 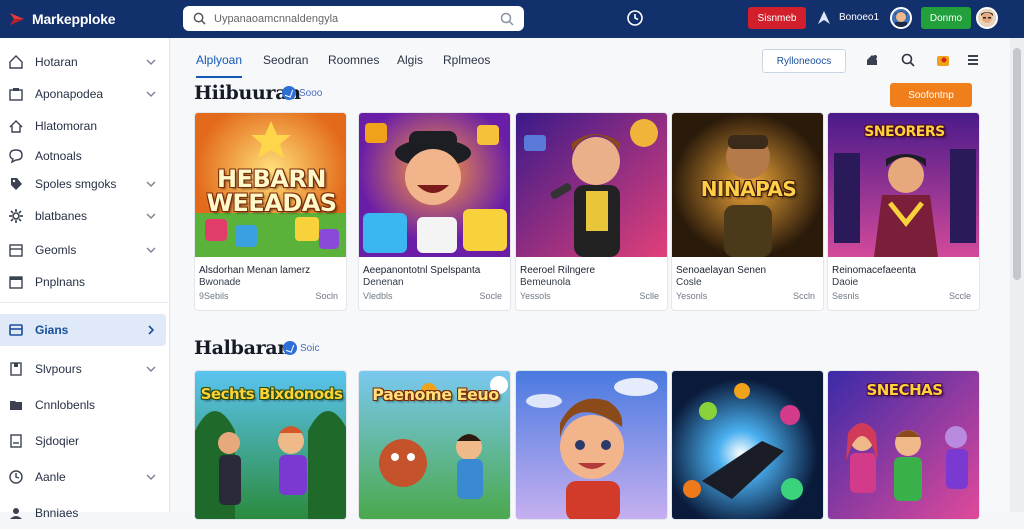 I want to click on sidebar-item-label: Pnplnans, so click(x=60, y=282).